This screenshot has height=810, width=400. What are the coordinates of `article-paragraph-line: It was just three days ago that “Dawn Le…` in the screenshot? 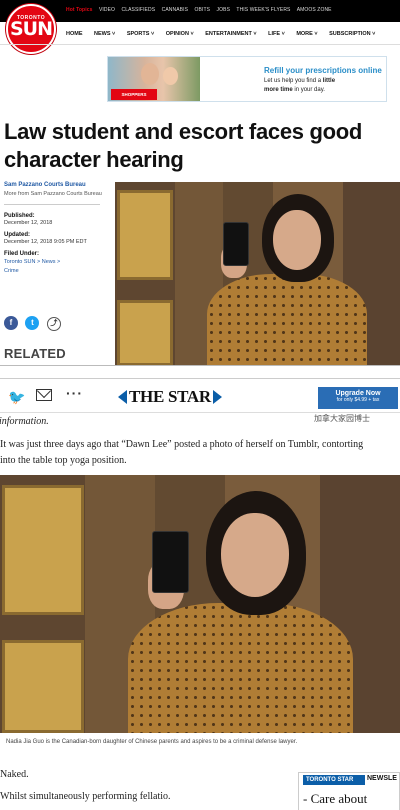 It's located at (182, 444).